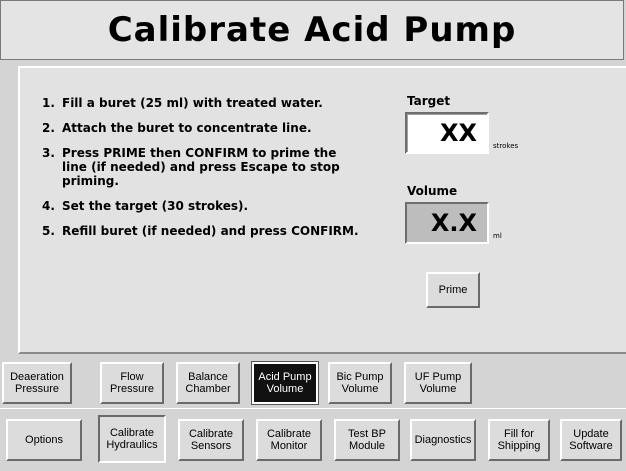 The height and width of the screenshot is (471, 626). What do you see at coordinates (432, 191) in the screenshot?
I see `volume-label: Volume` at bounding box center [432, 191].